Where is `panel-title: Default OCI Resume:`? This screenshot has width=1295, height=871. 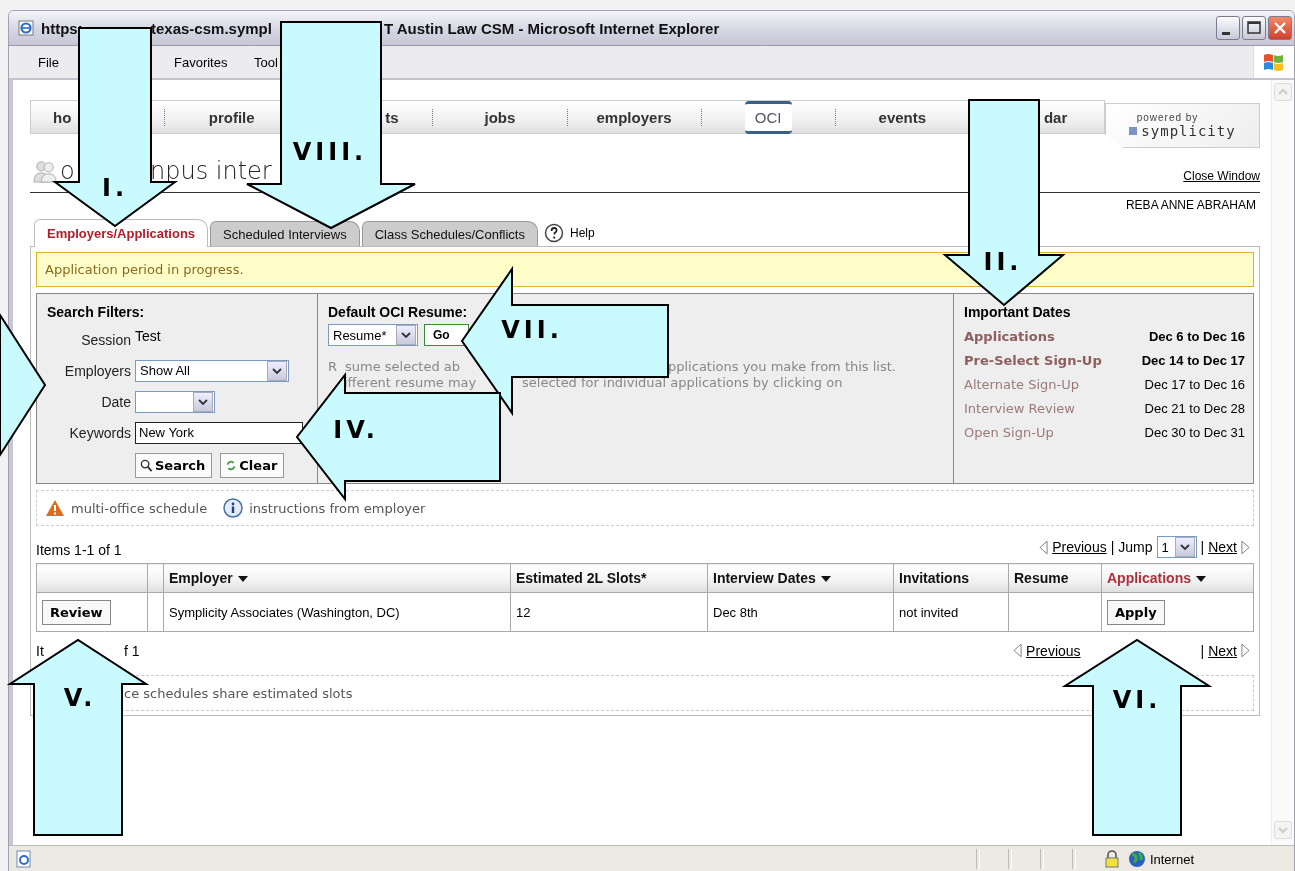 panel-title: Default OCI Resume: is located at coordinates (398, 312).